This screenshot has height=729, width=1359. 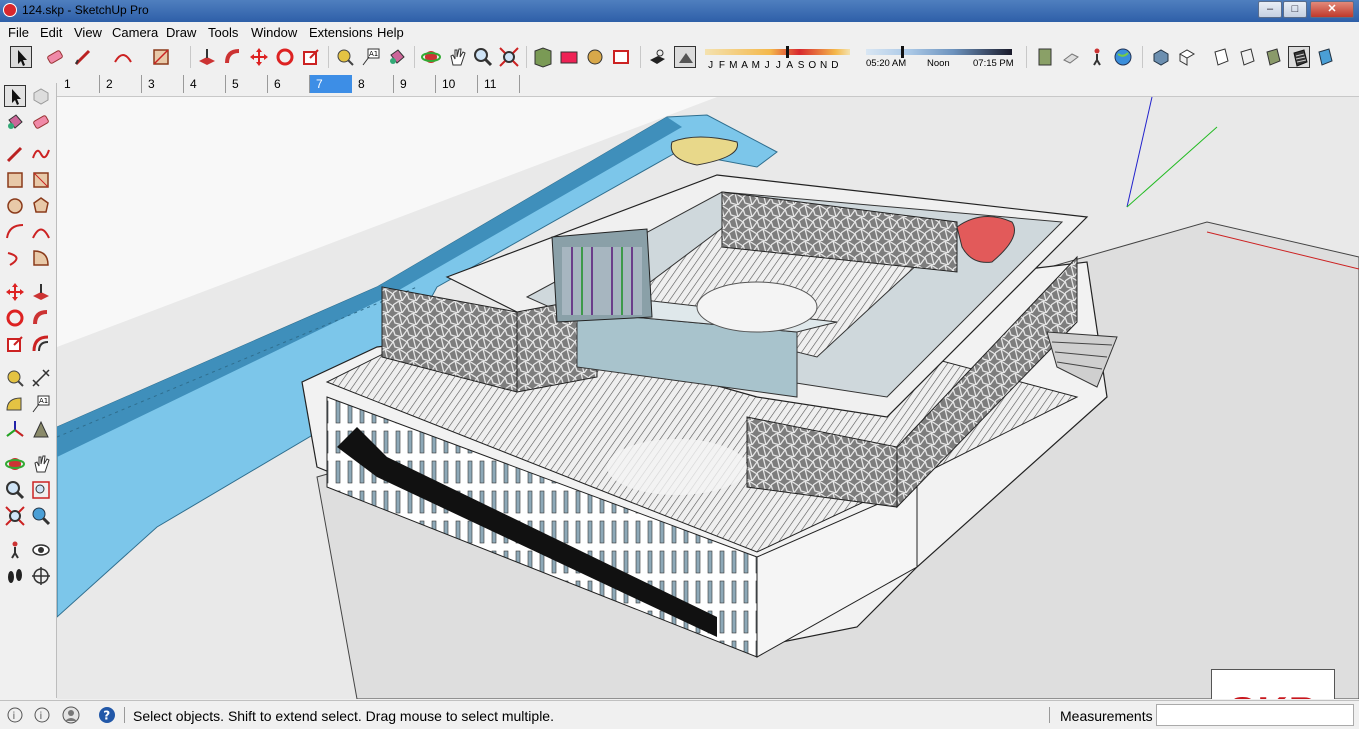 What do you see at coordinates (15, 404) in the screenshot?
I see `protractor-icon` at bounding box center [15, 404].